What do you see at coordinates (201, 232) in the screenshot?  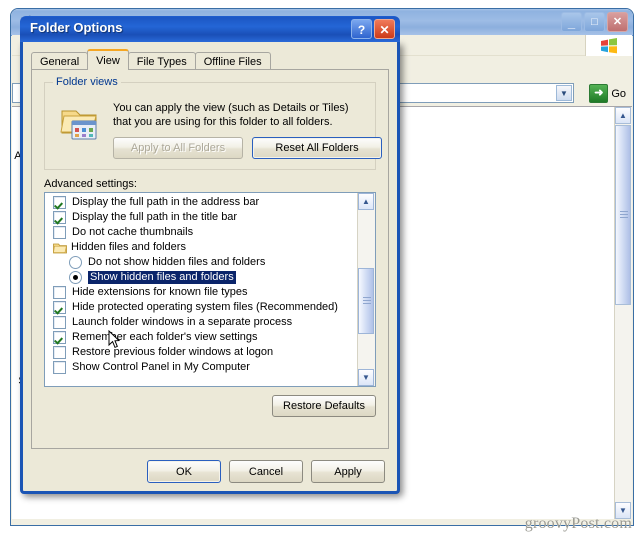 I see `list-item: Do not cache thumbnails` at bounding box center [201, 232].